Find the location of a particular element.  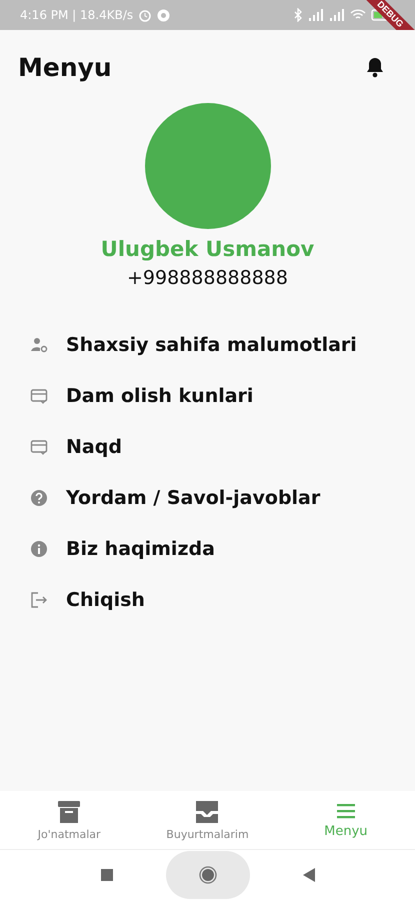

page-title: Menyu is located at coordinates (65, 67).